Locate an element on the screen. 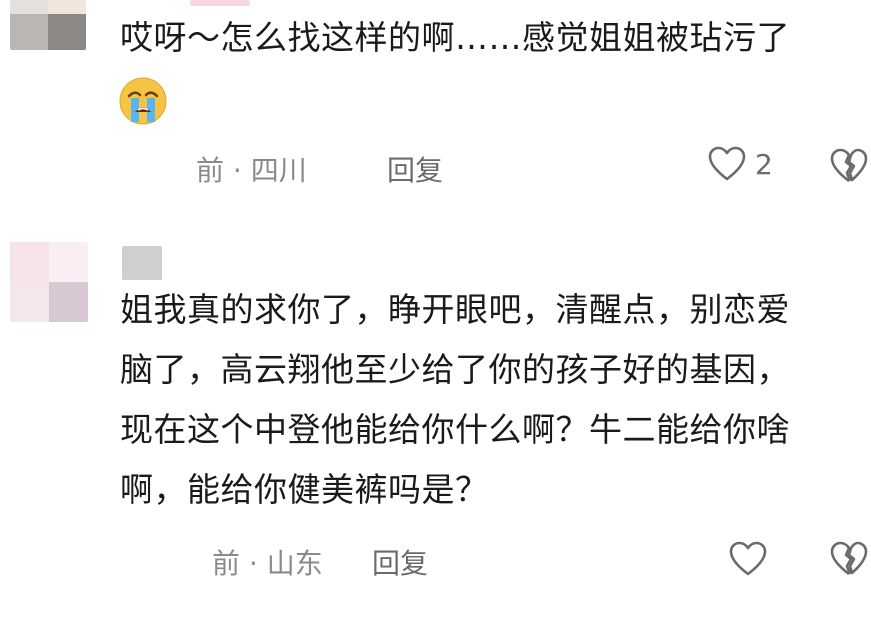 The width and height of the screenshot is (871, 627). comment-line: 现在这个中登他能给你什么啊？牛二能给你啥 is located at coordinates (455, 429).